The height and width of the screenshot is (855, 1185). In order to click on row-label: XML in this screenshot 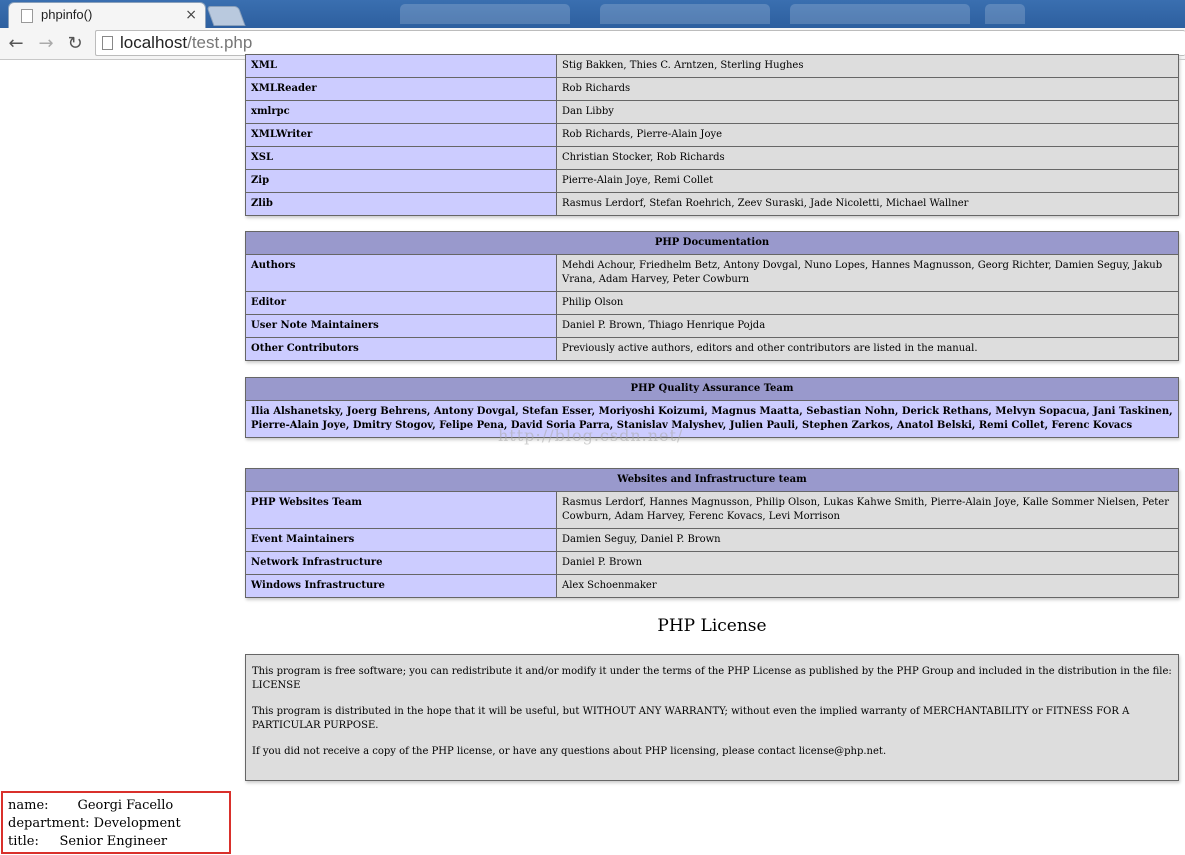, I will do `click(401, 66)`.